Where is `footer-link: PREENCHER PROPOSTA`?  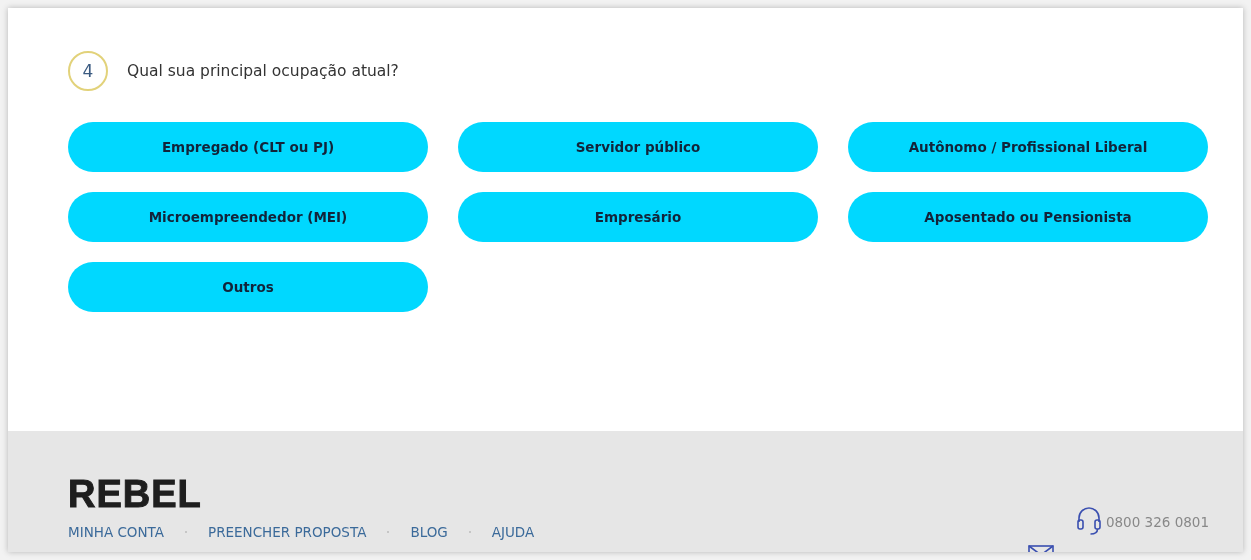
footer-link: PREENCHER PROPOSTA is located at coordinates (287, 532).